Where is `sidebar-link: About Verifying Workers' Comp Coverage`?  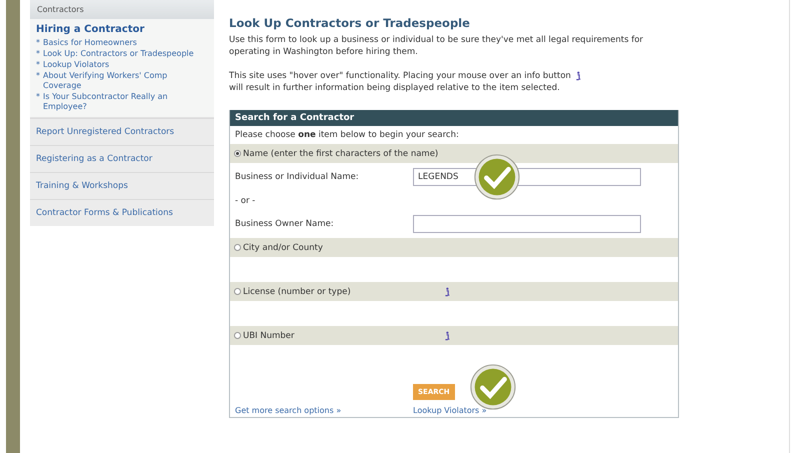 sidebar-link: About Verifying Workers' Comp Coverage is located at coordinates (125, 81).